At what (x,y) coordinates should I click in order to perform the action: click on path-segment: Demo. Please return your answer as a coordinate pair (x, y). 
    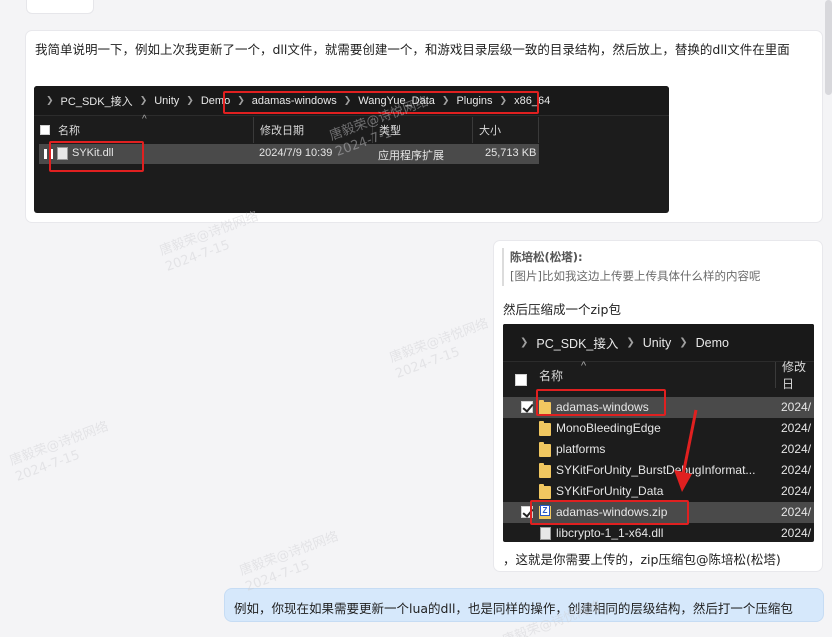
    Looking at the image, I should click on (712, 342).